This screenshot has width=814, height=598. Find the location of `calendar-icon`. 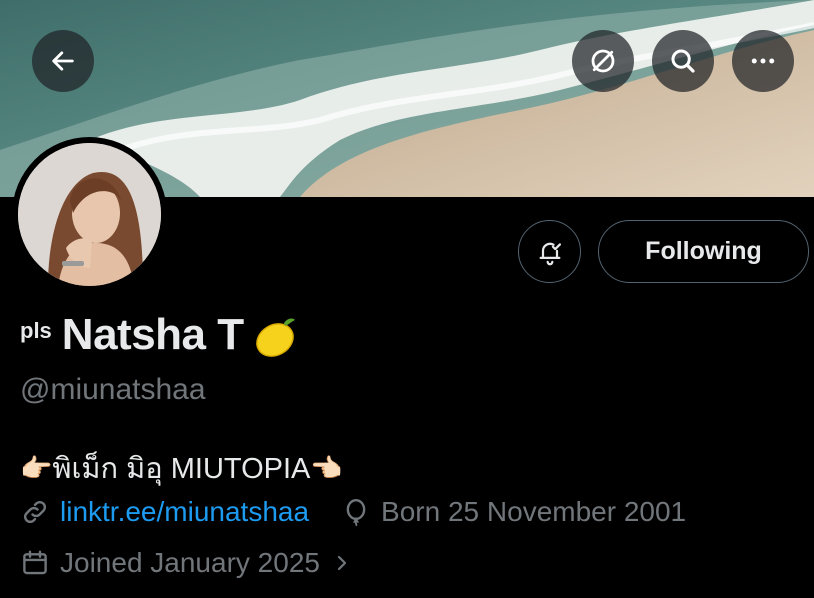

calendar-icon is located at coordinates (35, 562).